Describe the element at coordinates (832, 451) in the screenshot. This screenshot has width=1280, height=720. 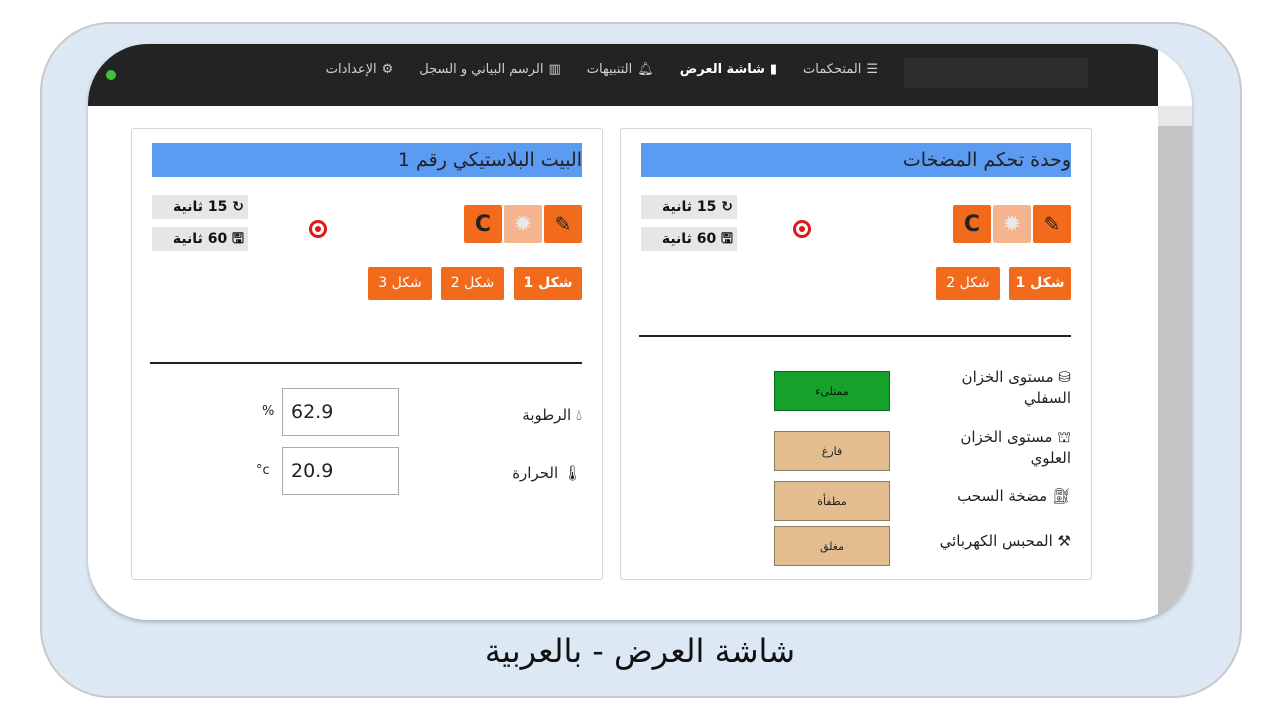
I see `upper-tank-status: فارغ` at that location.